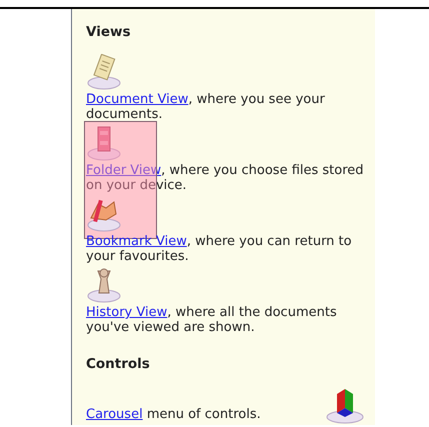 The width and height of the screenshot is (429, 427). I want to click on item-description: Carousel menu of controls., so click(173, 415).